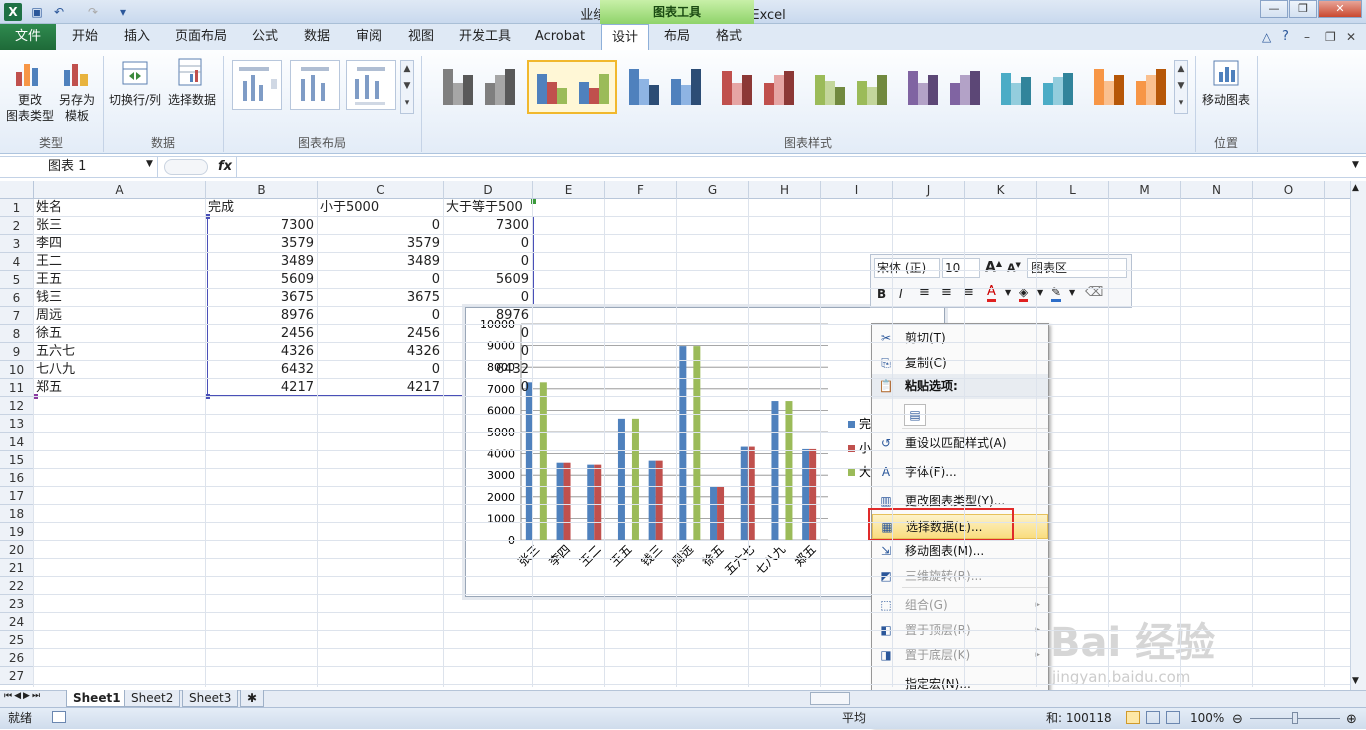 The height and width of the screenshot is (730, 1366). I want to click on row-header-17: 17, so click(17, 496).